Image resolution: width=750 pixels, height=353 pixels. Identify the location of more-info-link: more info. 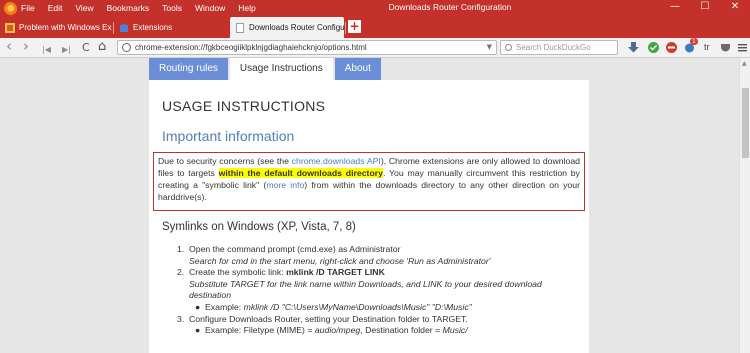
(285, 185).